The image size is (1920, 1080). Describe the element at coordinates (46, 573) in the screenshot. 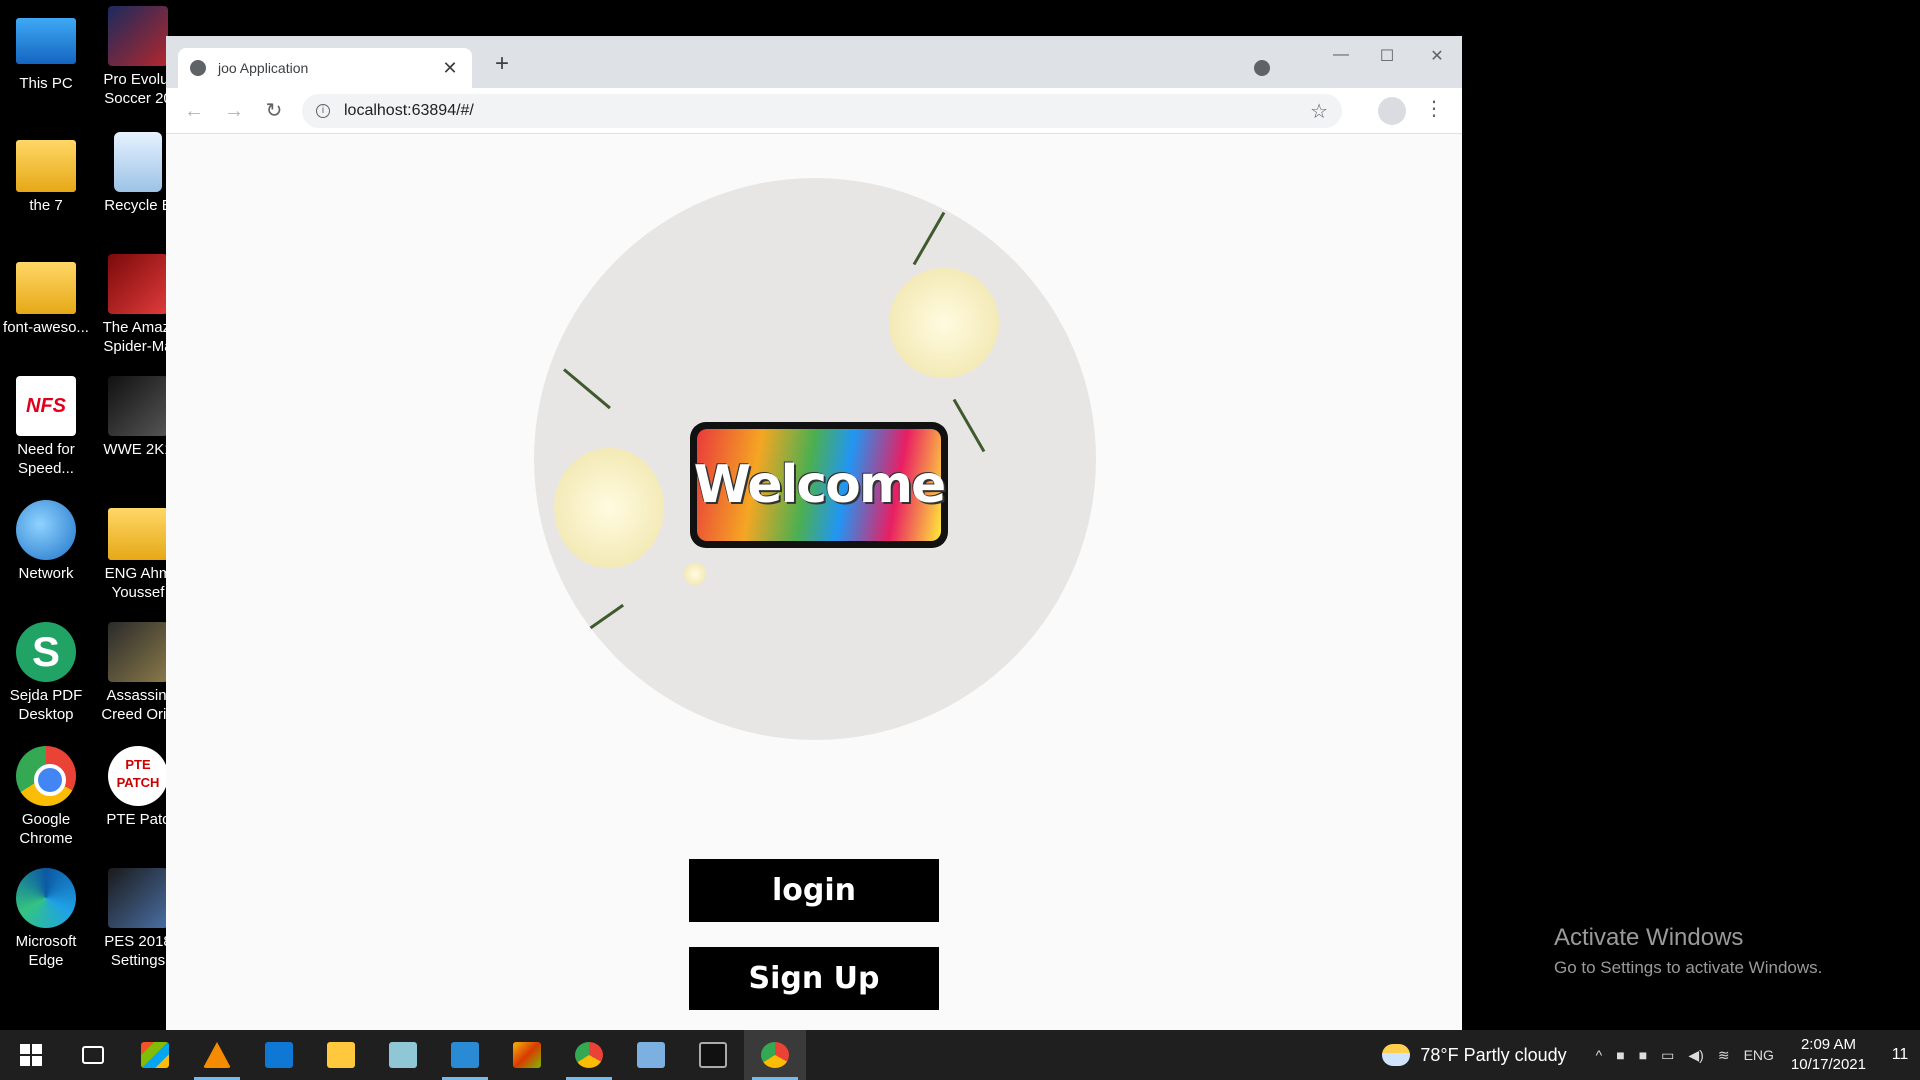

I see `desktop-icon-label: Network` at that location.